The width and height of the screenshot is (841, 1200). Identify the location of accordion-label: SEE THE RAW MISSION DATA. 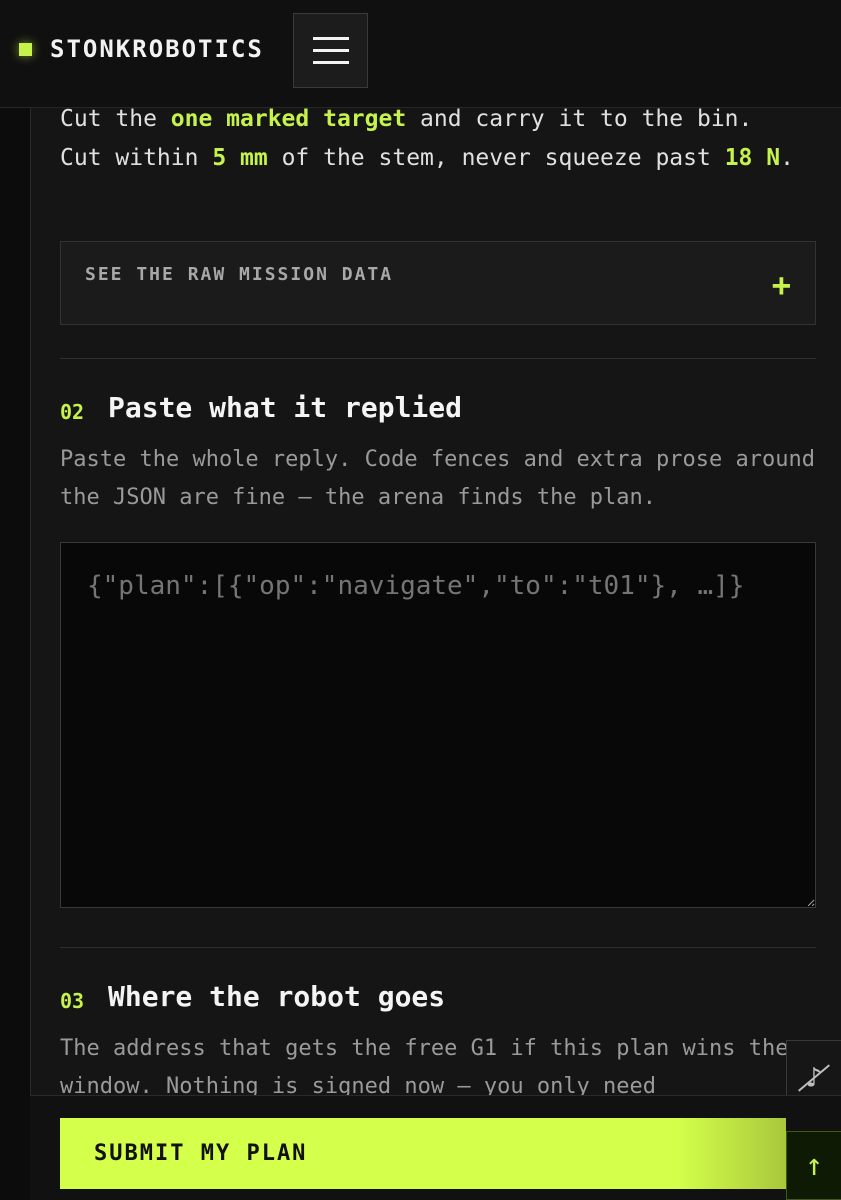
(239, 274).